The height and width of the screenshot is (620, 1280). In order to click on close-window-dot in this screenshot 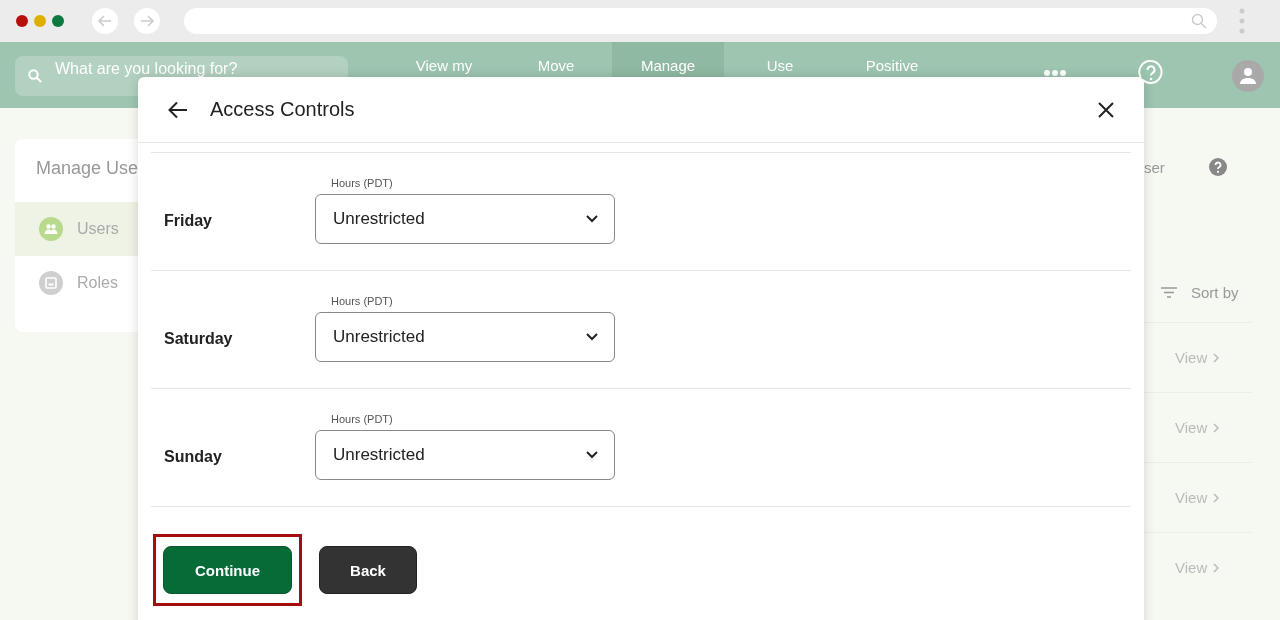, I will do `click(22, 21)`.